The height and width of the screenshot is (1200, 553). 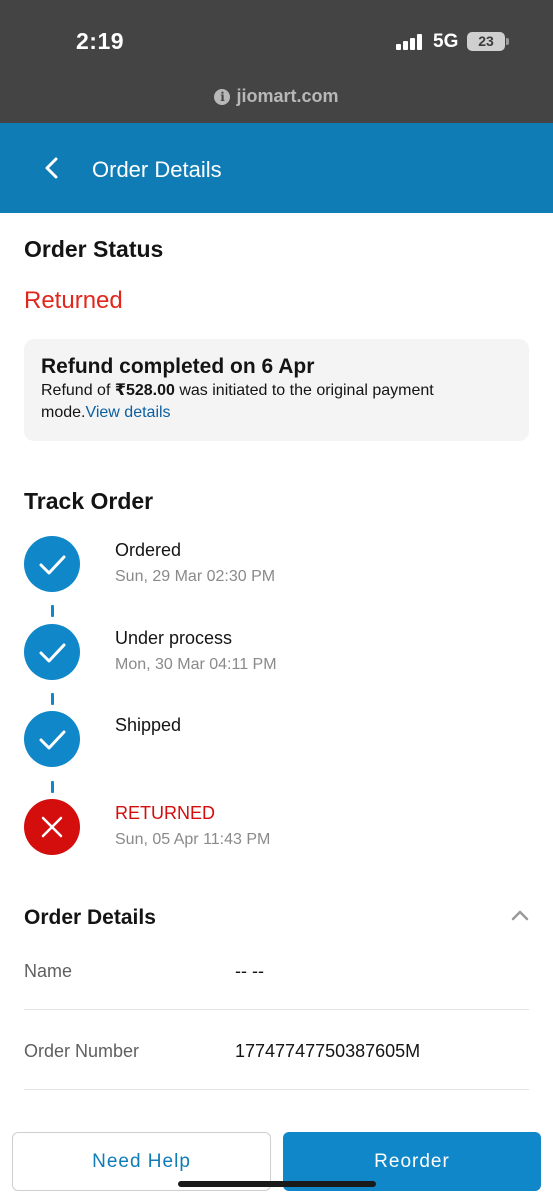 What do you see at coordinates (276, 168) in the screenshot?
I see `app-header: Order Details` at bounding box center [276, 168].